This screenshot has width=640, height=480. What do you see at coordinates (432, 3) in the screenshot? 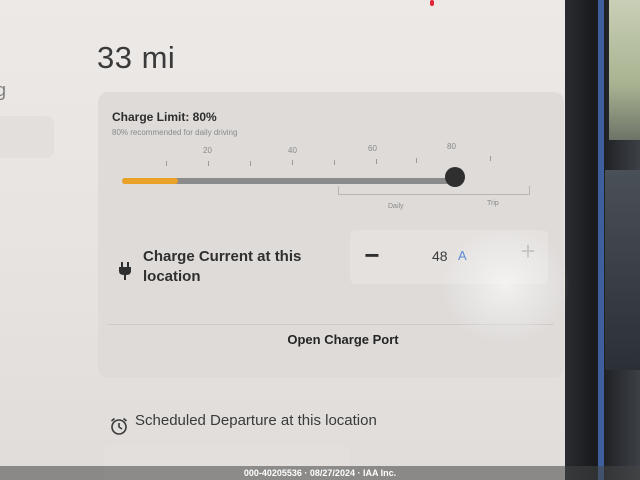
I see `status-indicator` at bounding box center [432, 3].